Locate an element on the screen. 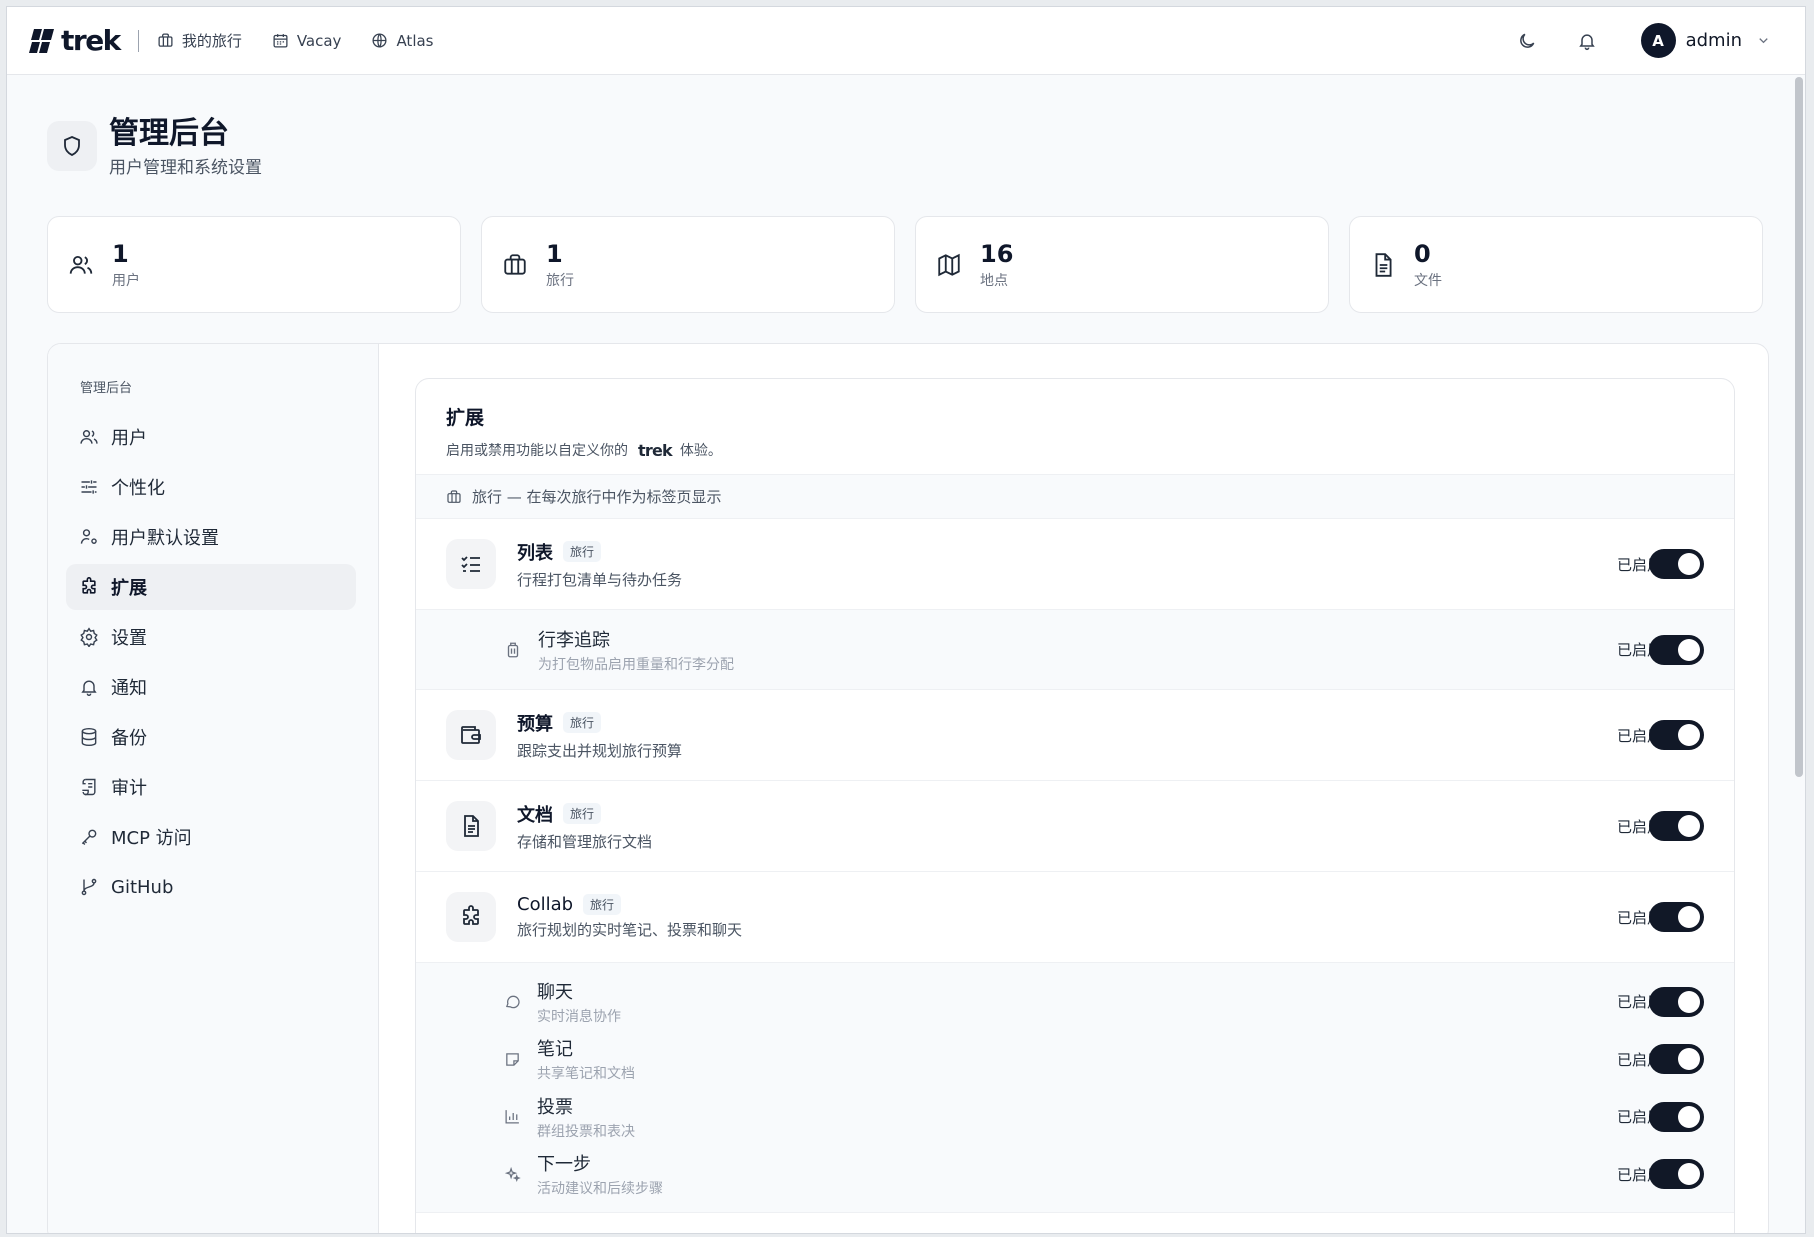 Image resolution: width=1814 pixels, height=1237 pixels. addon-name: 列表 is located at coordinates (535, 553).